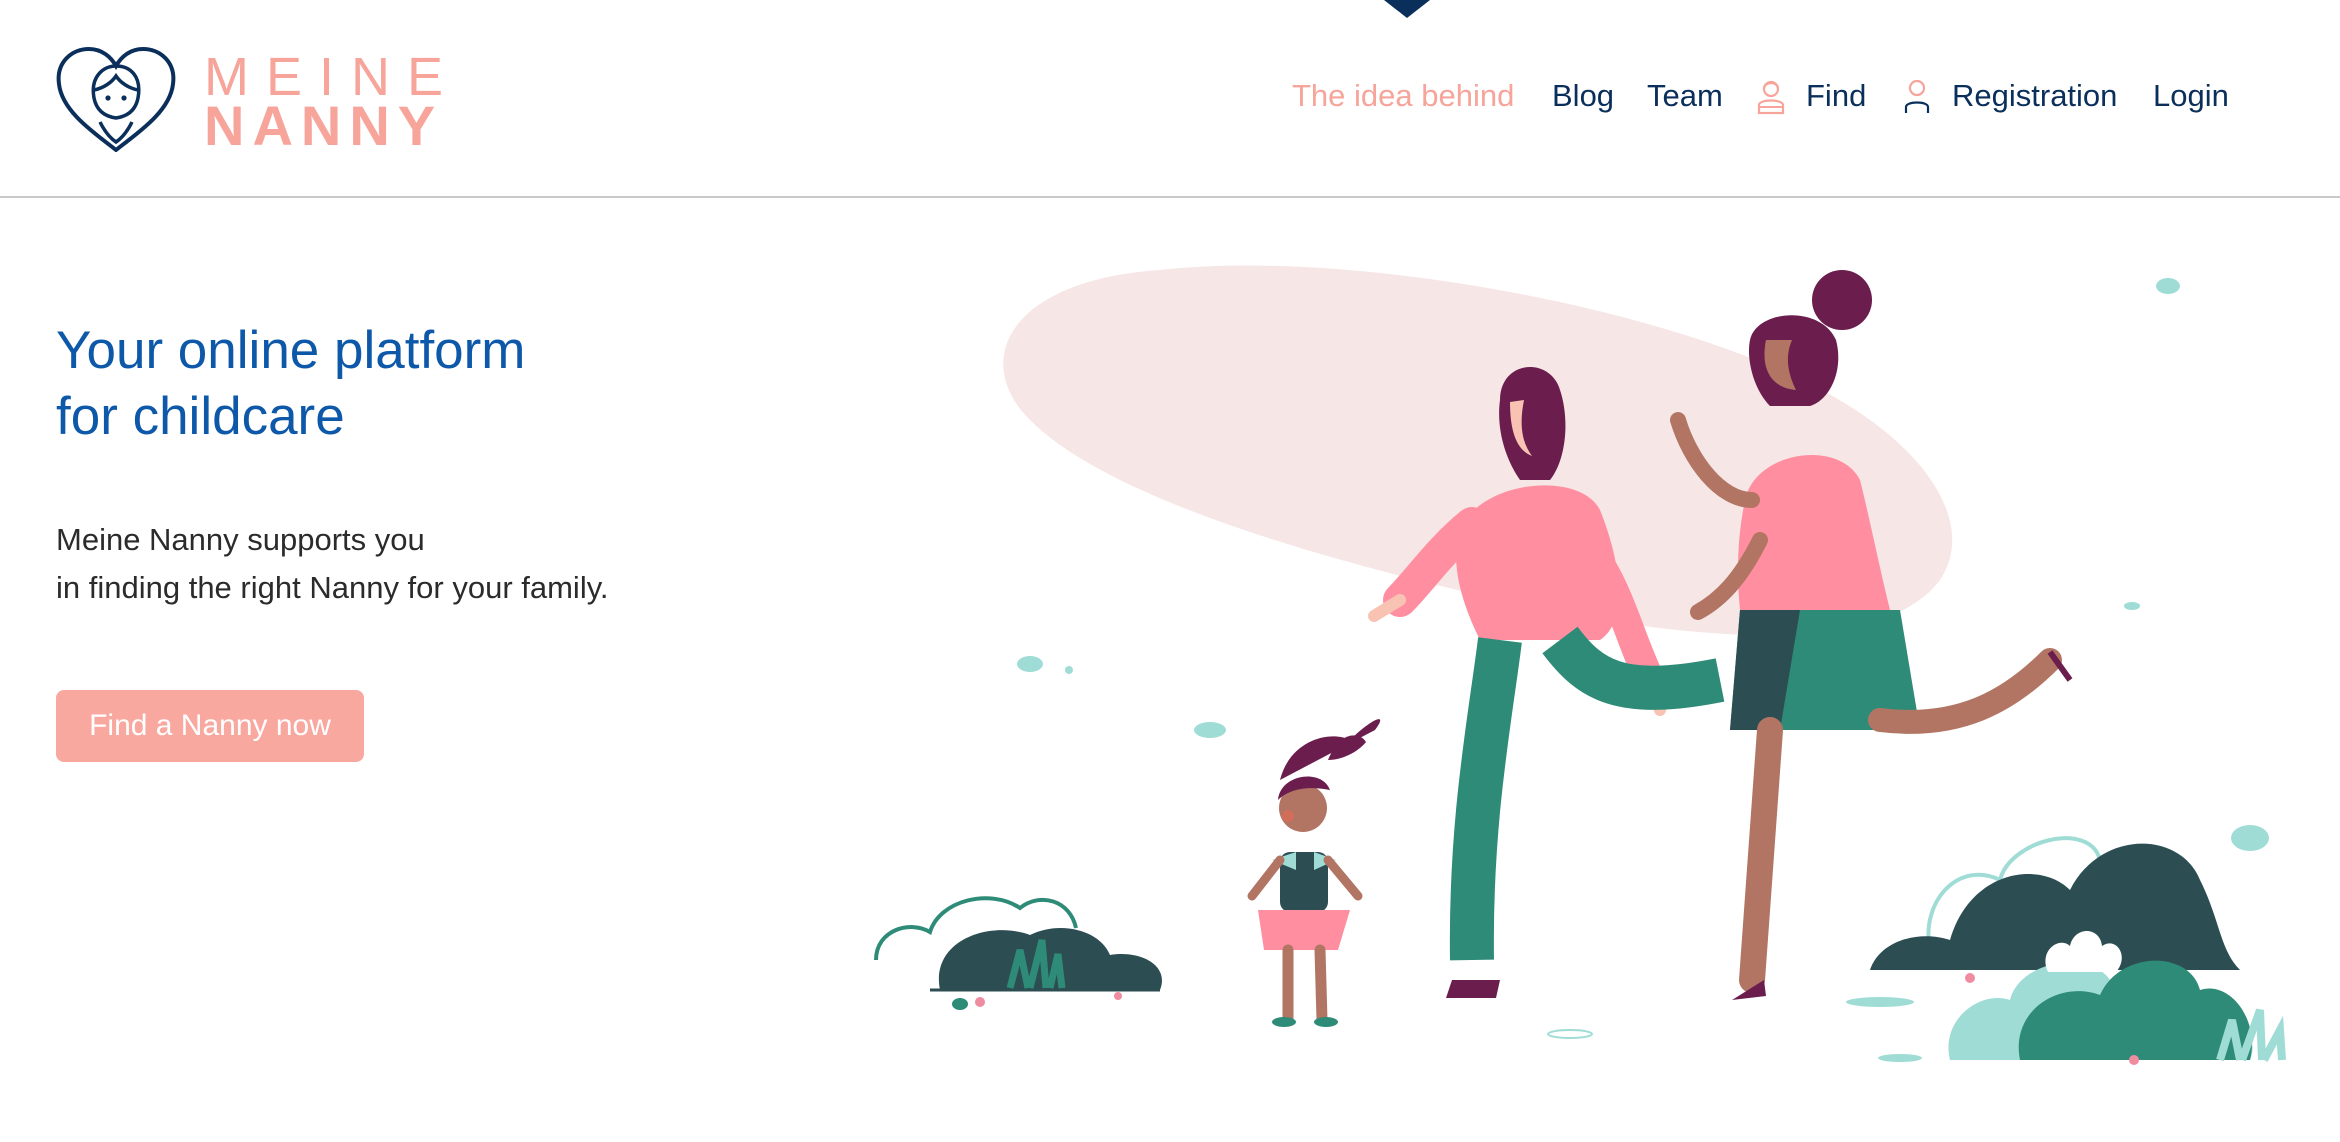 The image size is (2340, 1142). What do you see at coordinates (1314, 873) in the screenshot?
I see `child-figure` at bounding box center [1314, 873].